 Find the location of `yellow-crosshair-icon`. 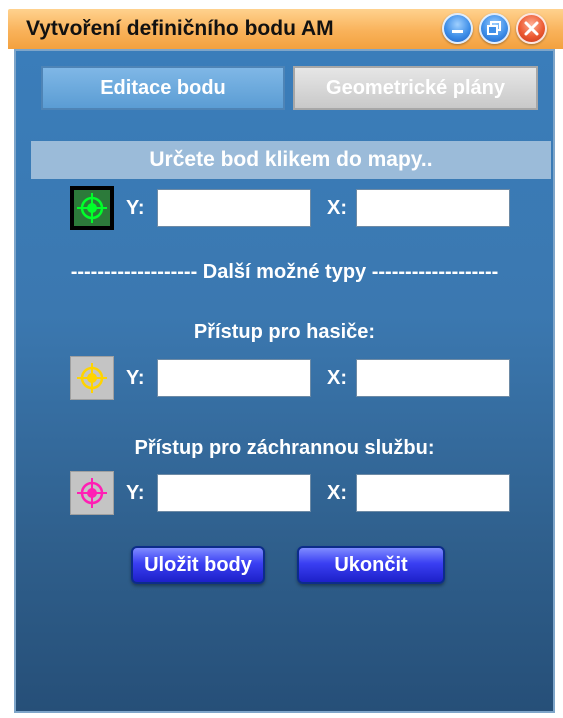

yellow-crosshair-icon is located at coordinates (92, 378).